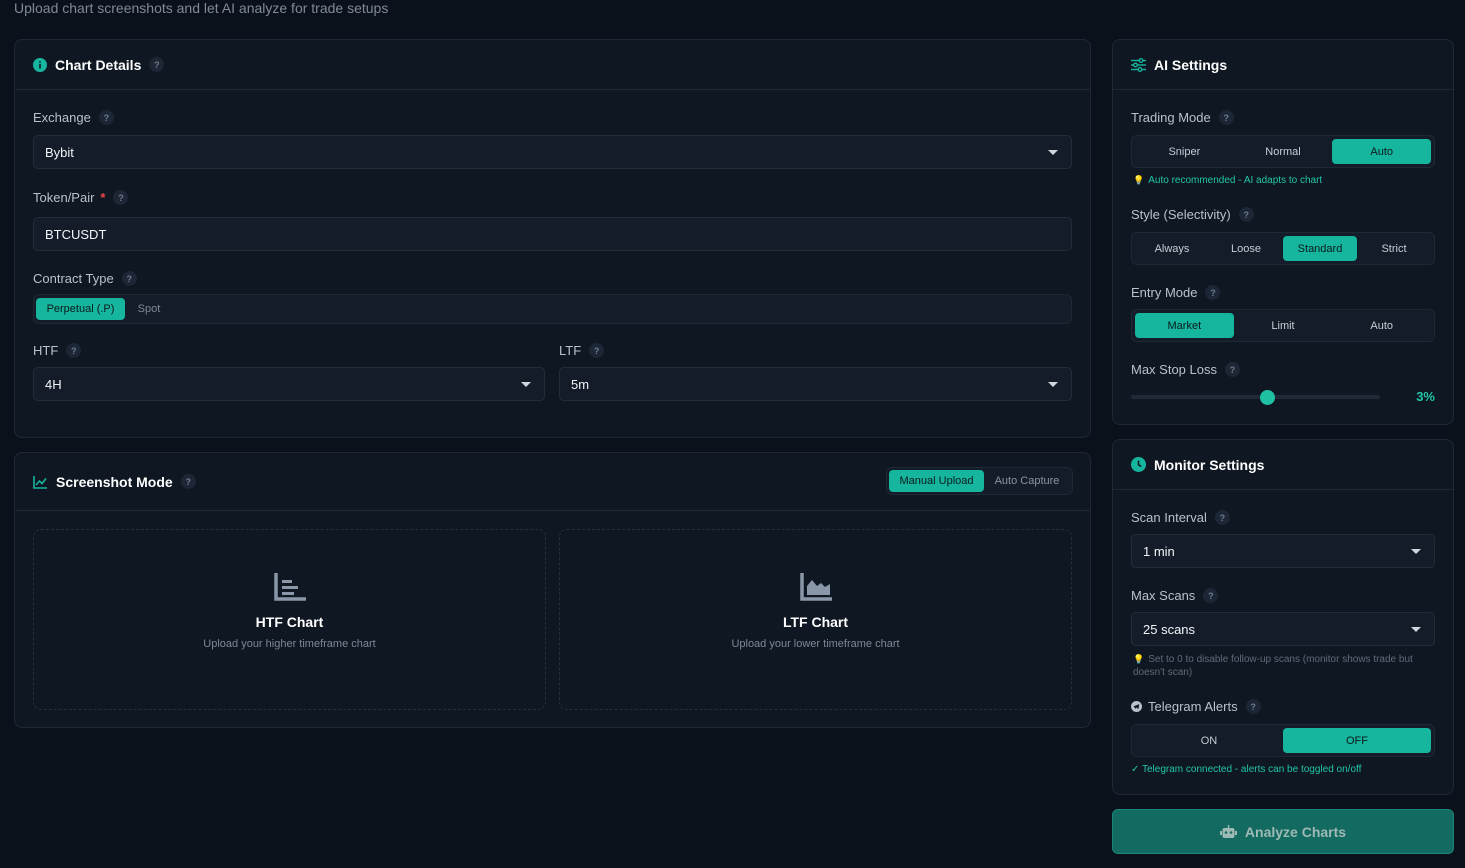 The image size is (1465, 868). I want to click on trading-mode-label: Trading Mode ?, so click(1182, 117).